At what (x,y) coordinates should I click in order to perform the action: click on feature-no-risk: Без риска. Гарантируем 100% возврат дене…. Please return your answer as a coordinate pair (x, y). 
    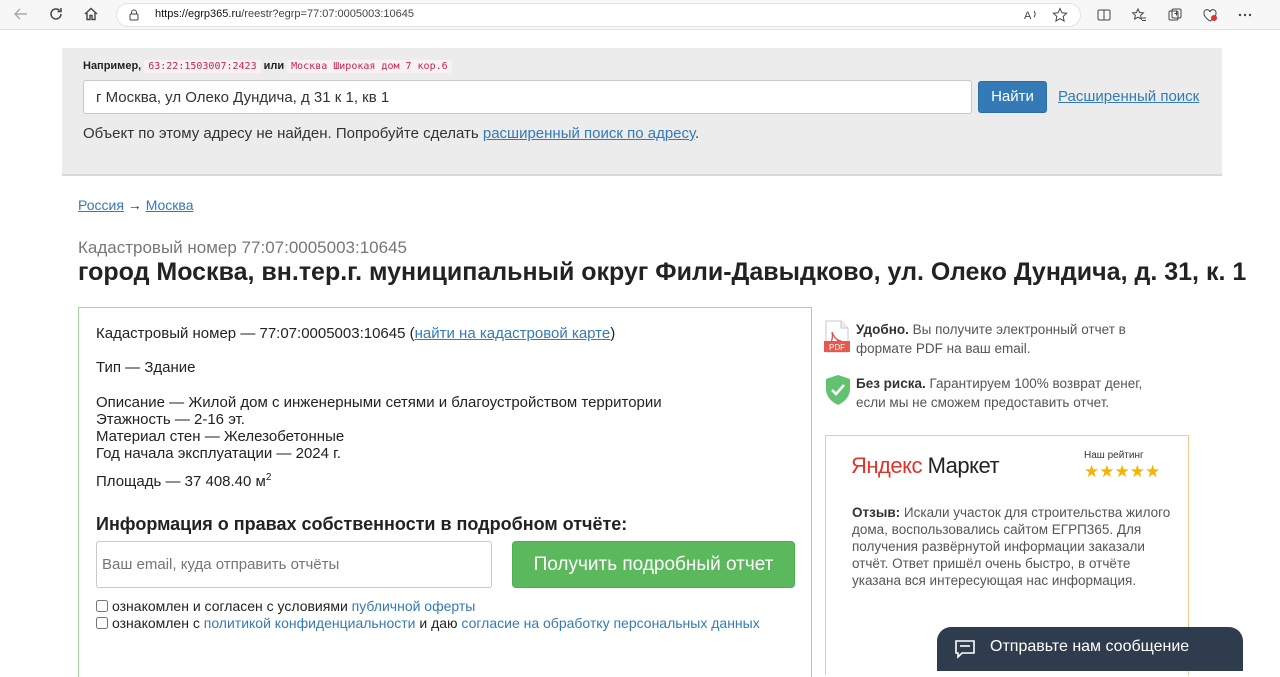
    Looking at the image, I should click on (994, 394).